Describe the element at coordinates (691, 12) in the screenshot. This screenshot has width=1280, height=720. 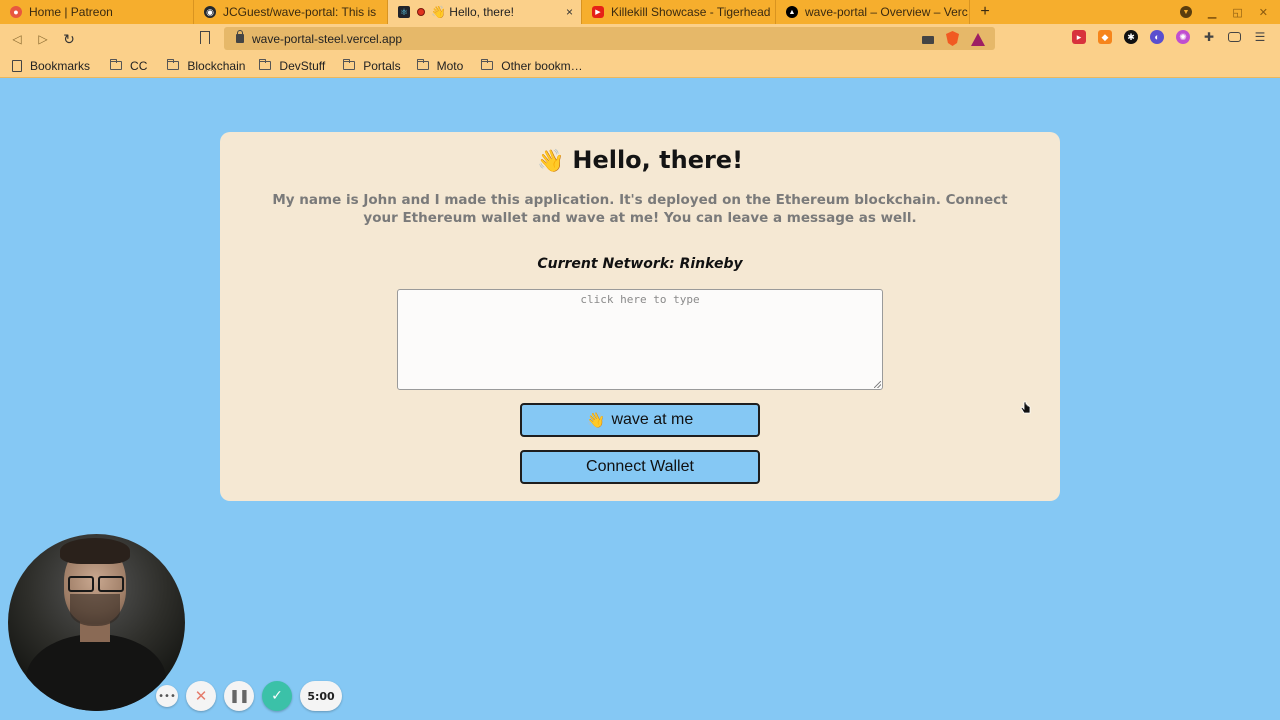
I see `tab-title: Killekill Showcase - Tigerhead` at that location.